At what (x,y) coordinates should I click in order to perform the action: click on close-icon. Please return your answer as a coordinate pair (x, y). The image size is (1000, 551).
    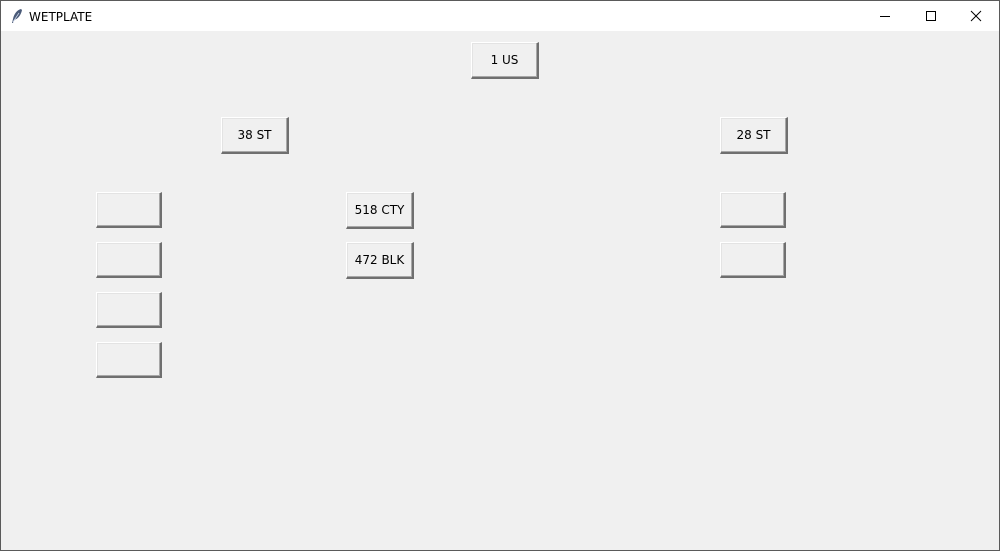
    Looking at the image, I should click on (976, 16).